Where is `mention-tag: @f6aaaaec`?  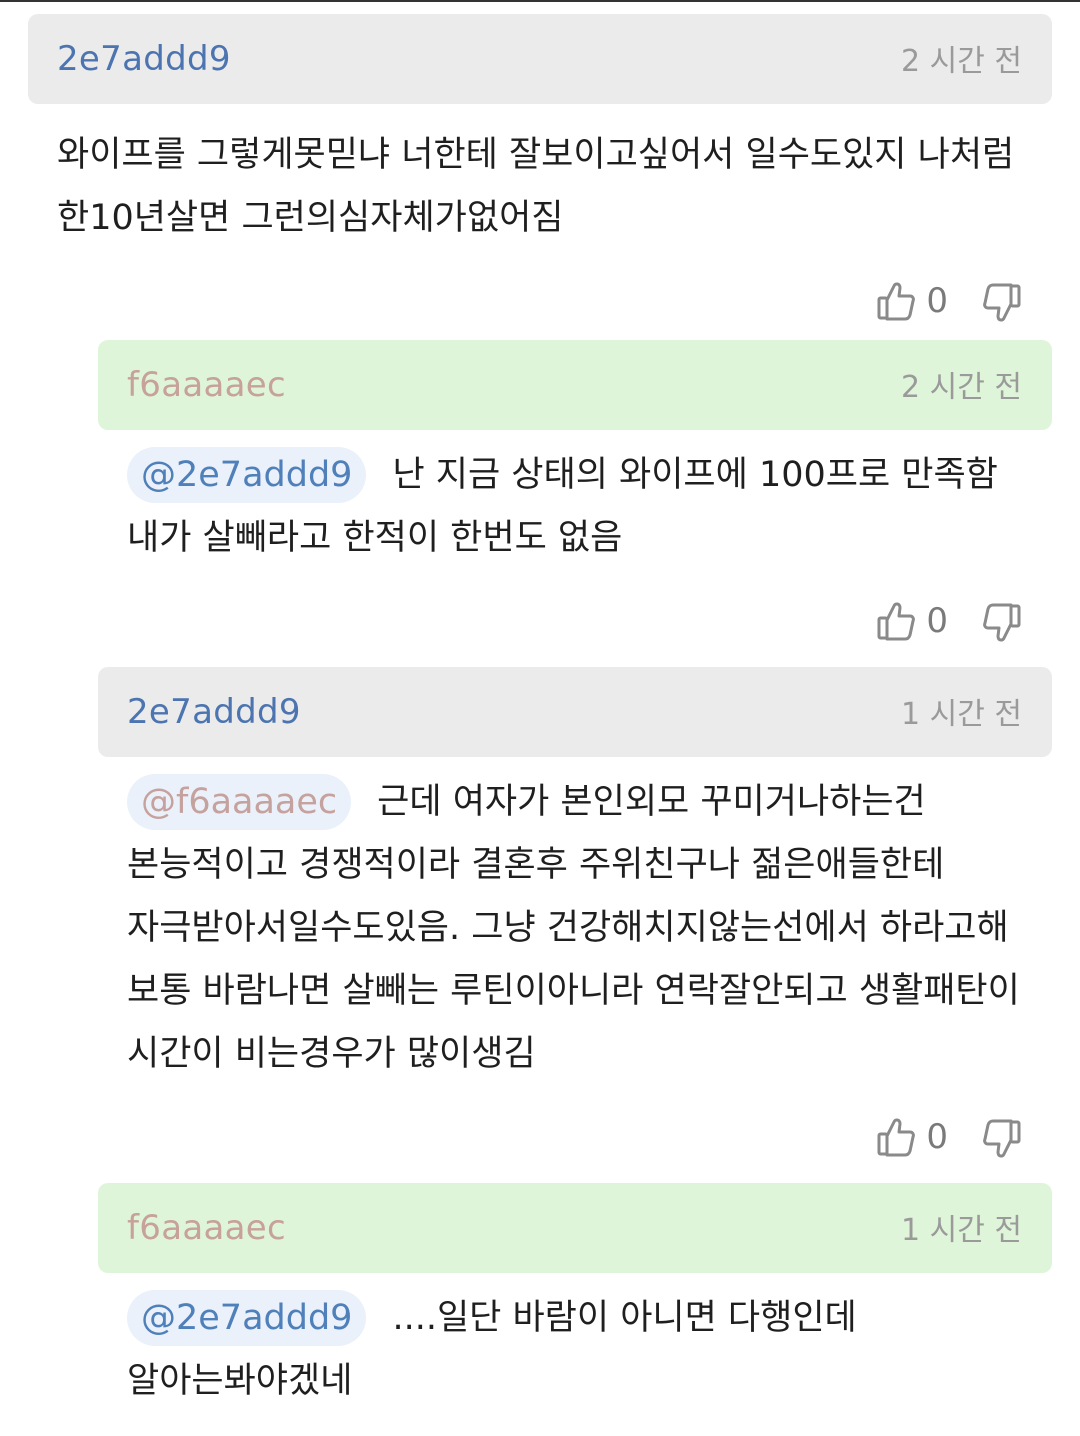
mention-tag: @f6aaaaec is located at coordinates (239, 802).